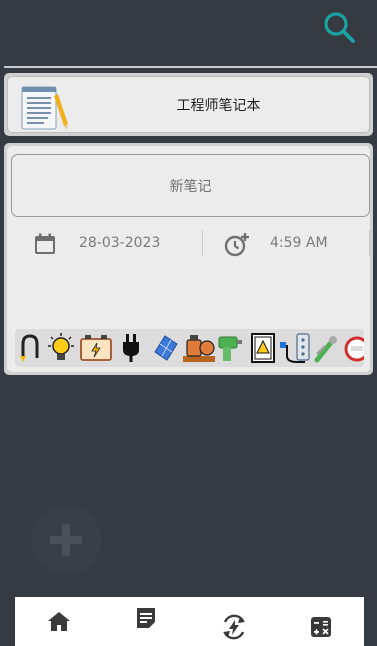 Image resolution: width=377 pixels, height=646 pixels. I want to click on calculator-icon, so click(321, 627).